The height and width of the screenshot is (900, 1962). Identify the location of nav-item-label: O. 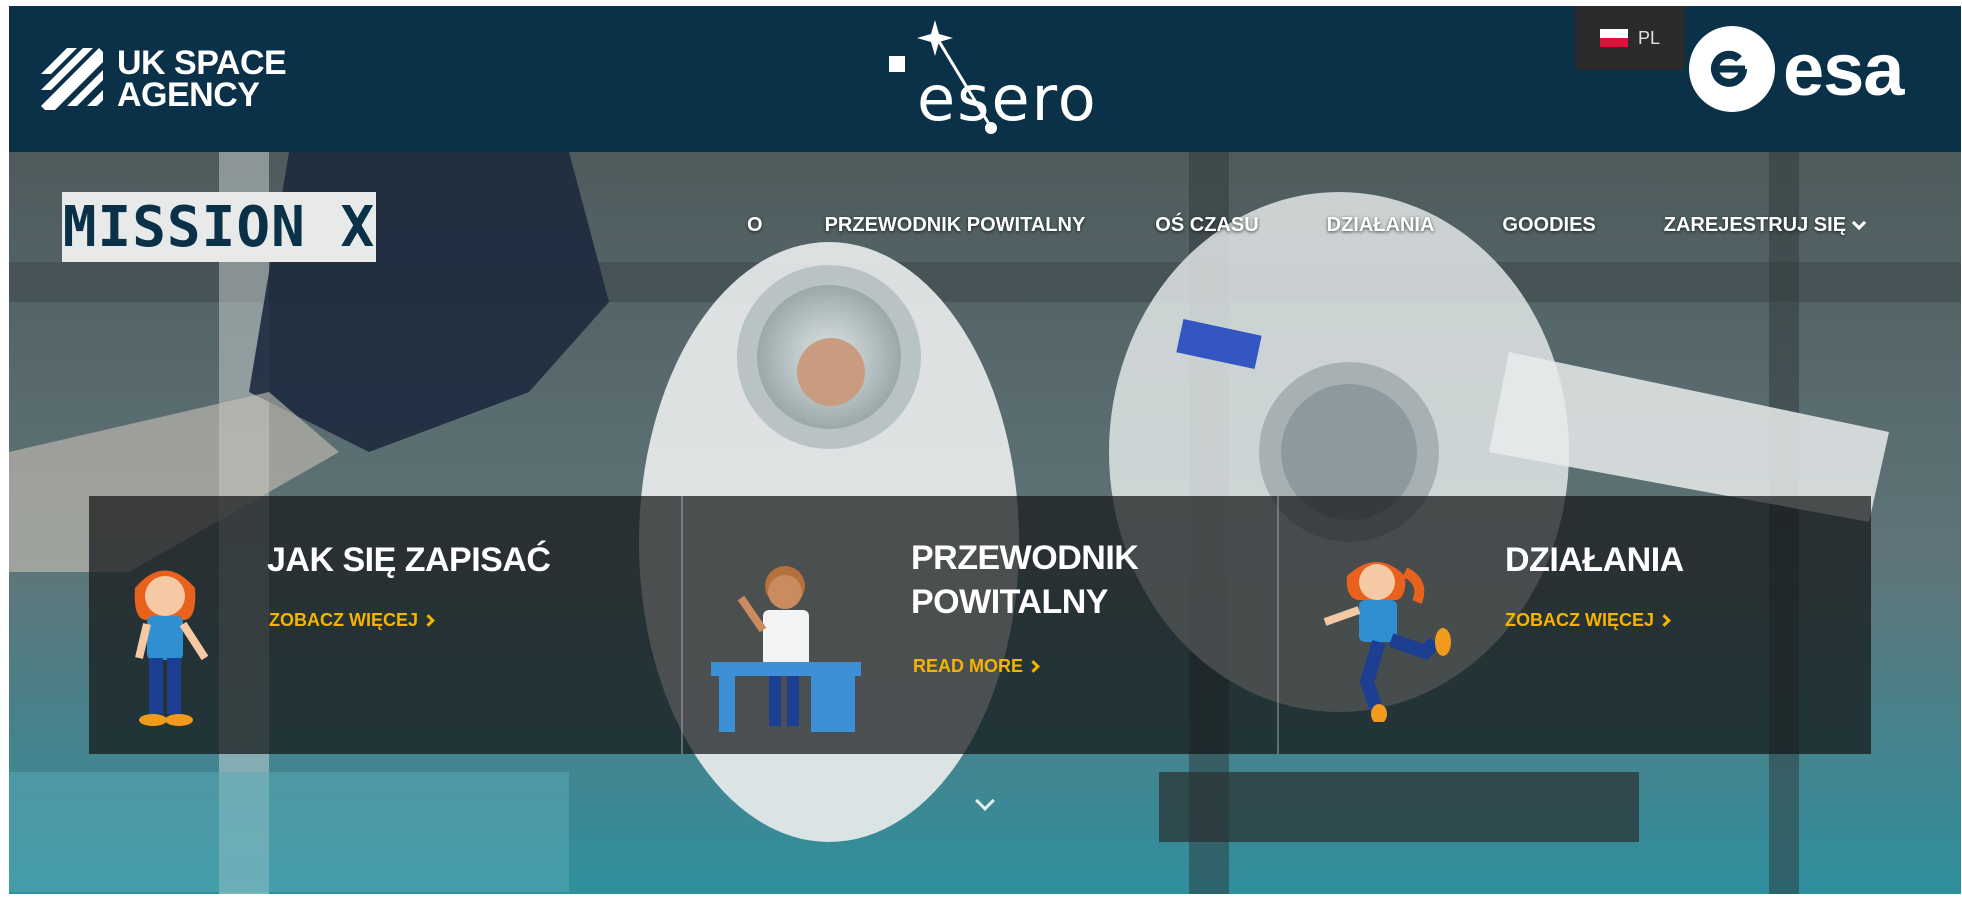
(755, 225).